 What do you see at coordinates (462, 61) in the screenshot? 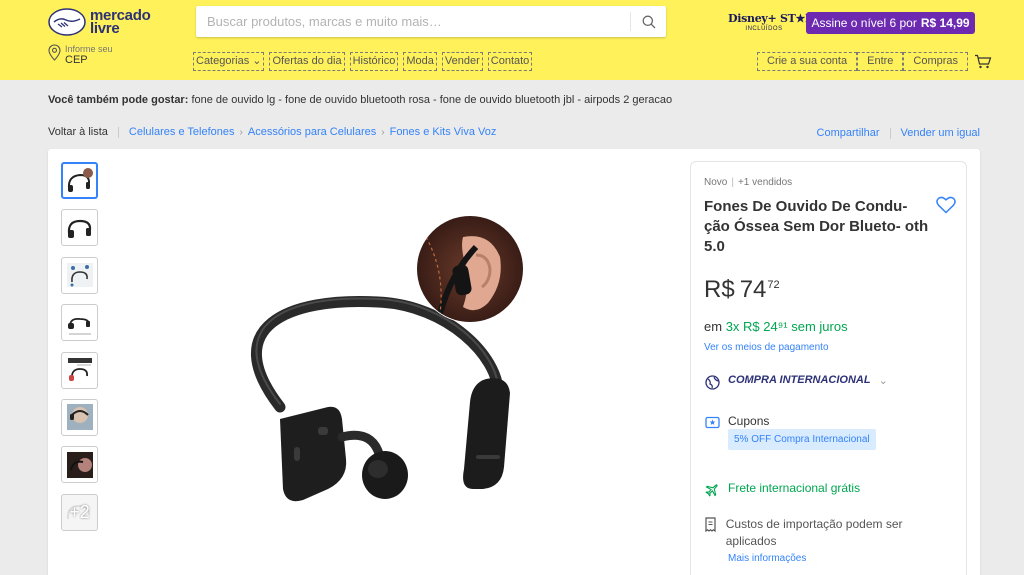
I see `nav-vender: Vender` at bounding box center [462, 61].